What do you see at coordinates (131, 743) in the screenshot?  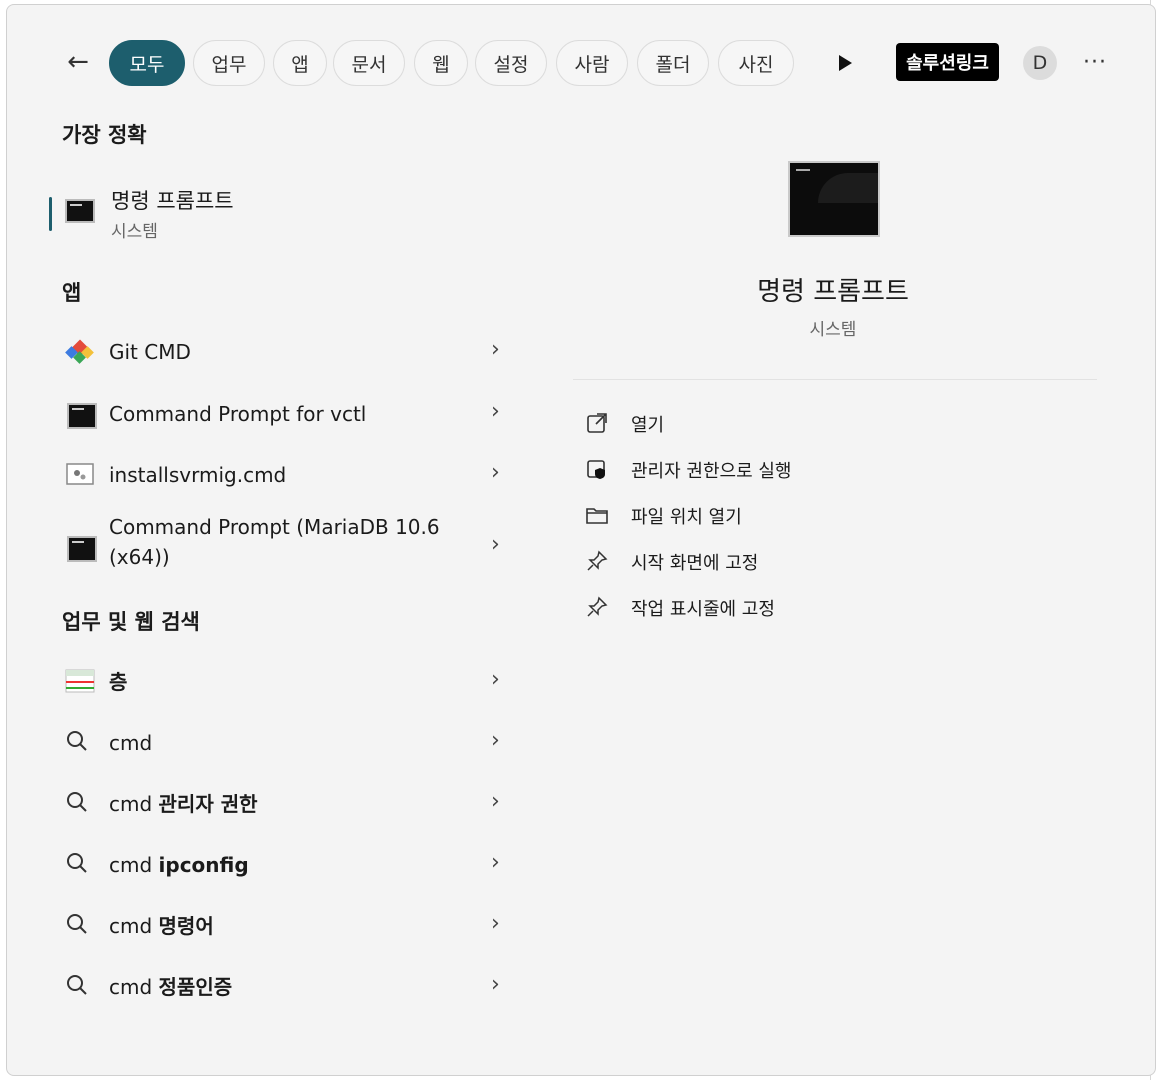 I see `web-label: cmd` at bounding box center [131, 743].